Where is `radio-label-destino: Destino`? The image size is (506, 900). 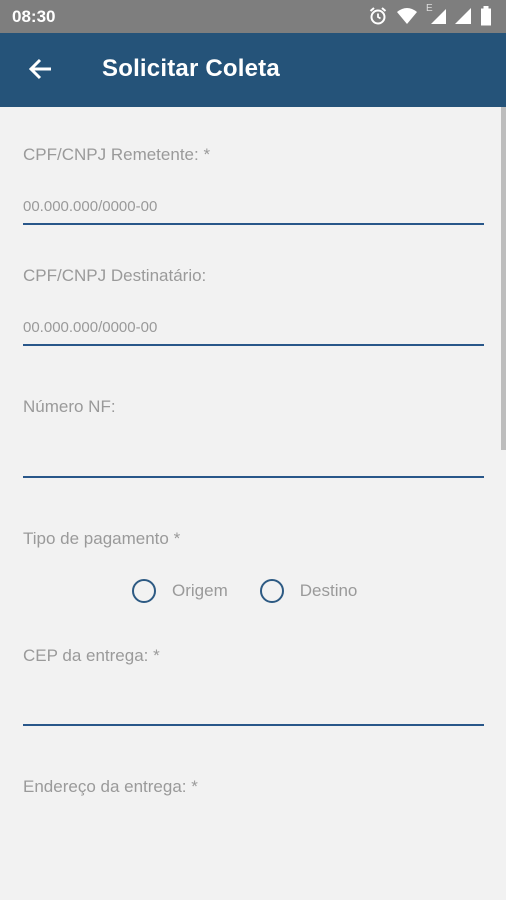 radio-label-destino: Destino is located at coordinates (328, 590).